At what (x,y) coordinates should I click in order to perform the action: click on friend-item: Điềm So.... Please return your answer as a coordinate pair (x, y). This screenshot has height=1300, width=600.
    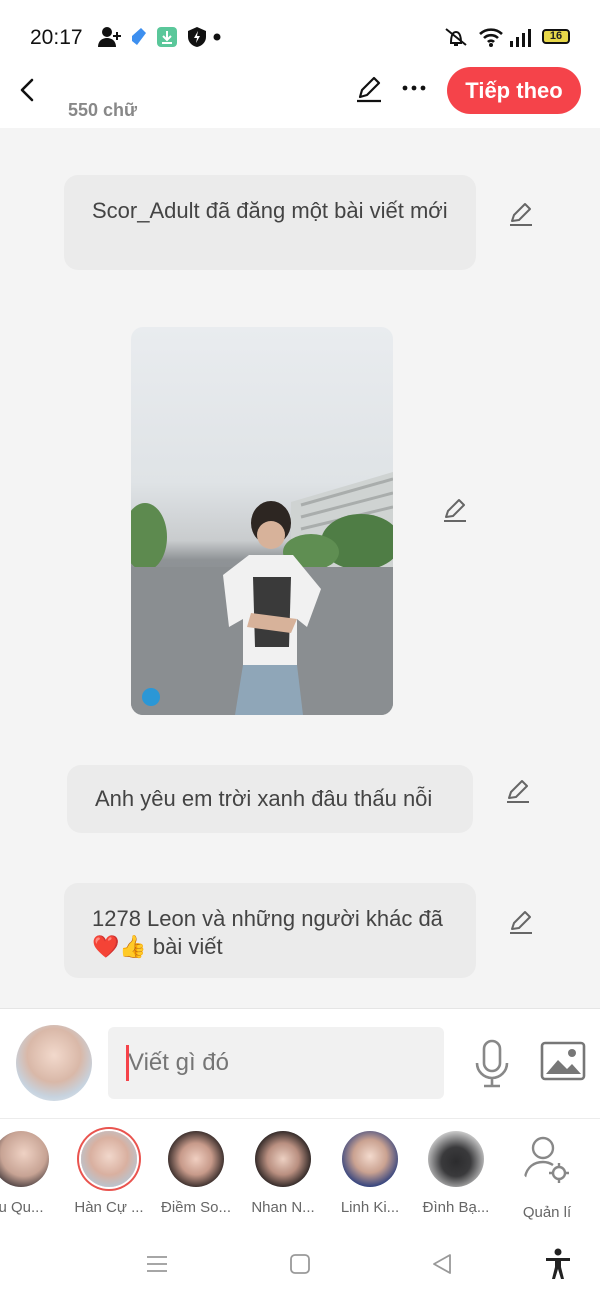
    Looking at the image, I should click on (196, 1173).